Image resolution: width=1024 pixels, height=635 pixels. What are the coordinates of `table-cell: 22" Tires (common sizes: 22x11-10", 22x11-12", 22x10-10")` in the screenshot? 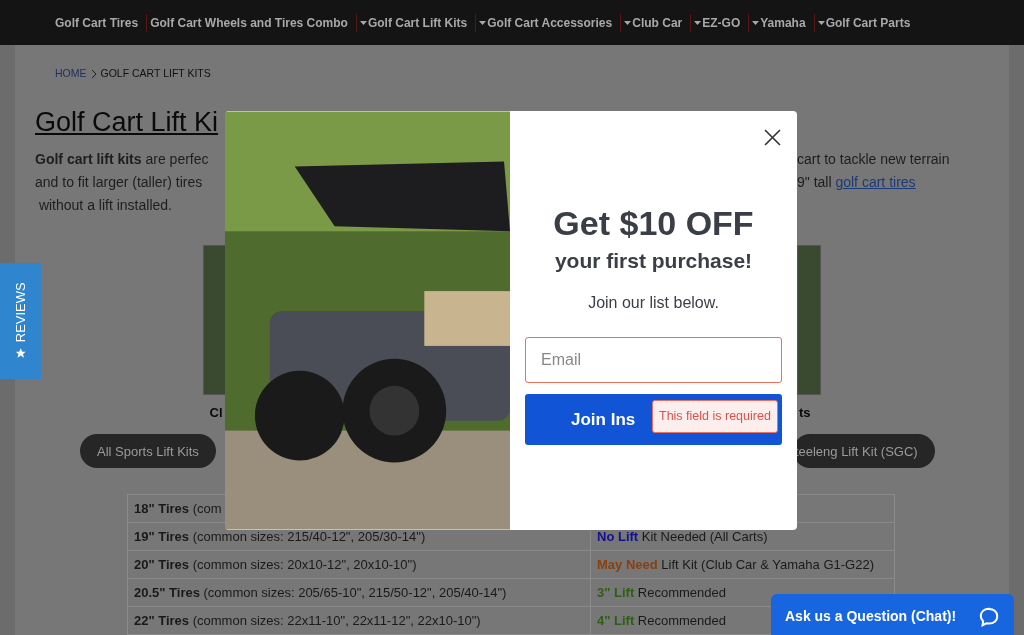 It's located at (359, 621).